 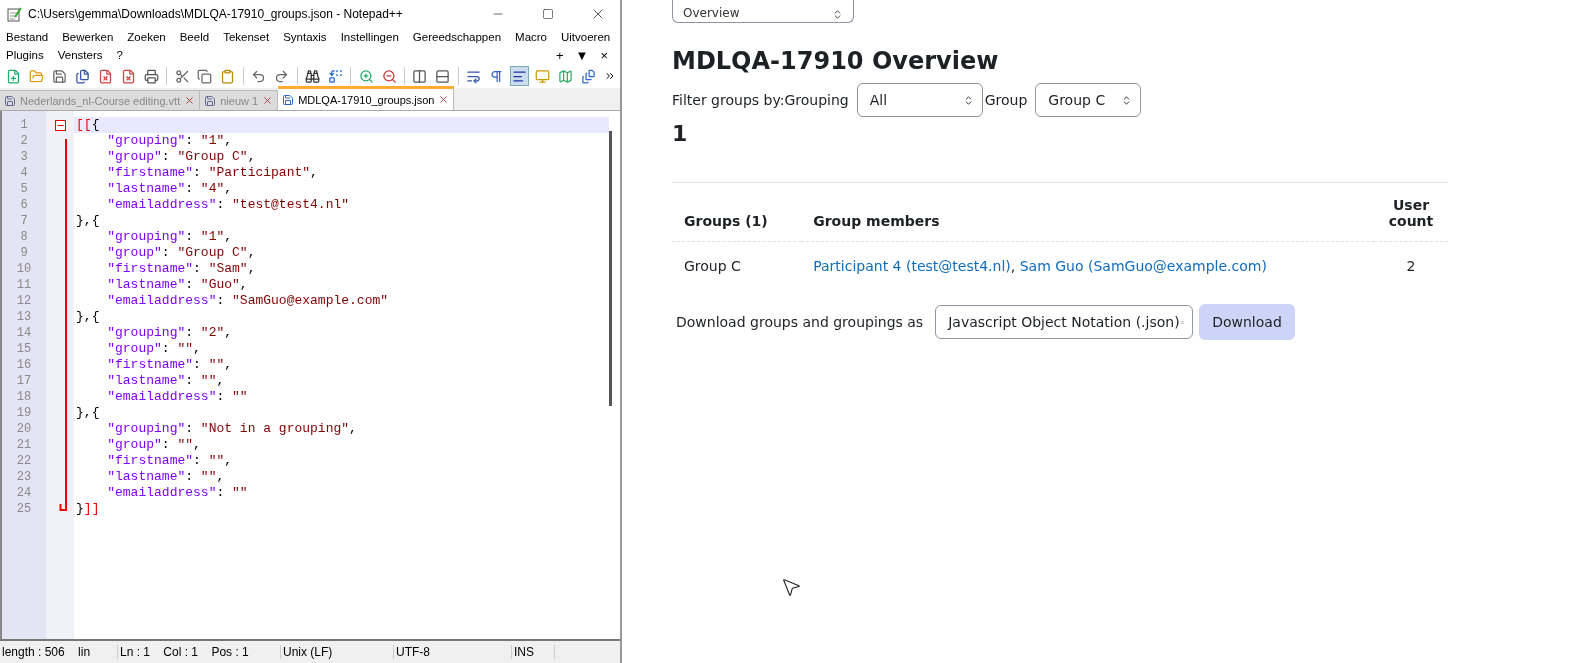 I want to click on status-text: length : 506 lin, so click(x=59, y=652).